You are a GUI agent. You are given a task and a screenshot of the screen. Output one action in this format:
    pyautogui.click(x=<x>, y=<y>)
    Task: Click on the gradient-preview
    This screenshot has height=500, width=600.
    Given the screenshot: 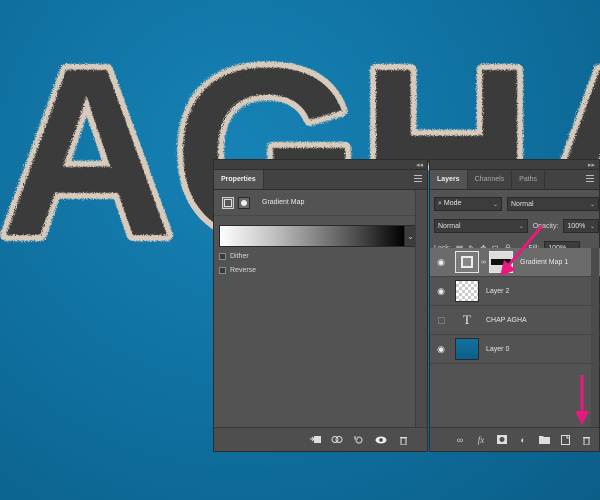 What is the action you would take?
    pyautogui.click(x=312, y=236)
    